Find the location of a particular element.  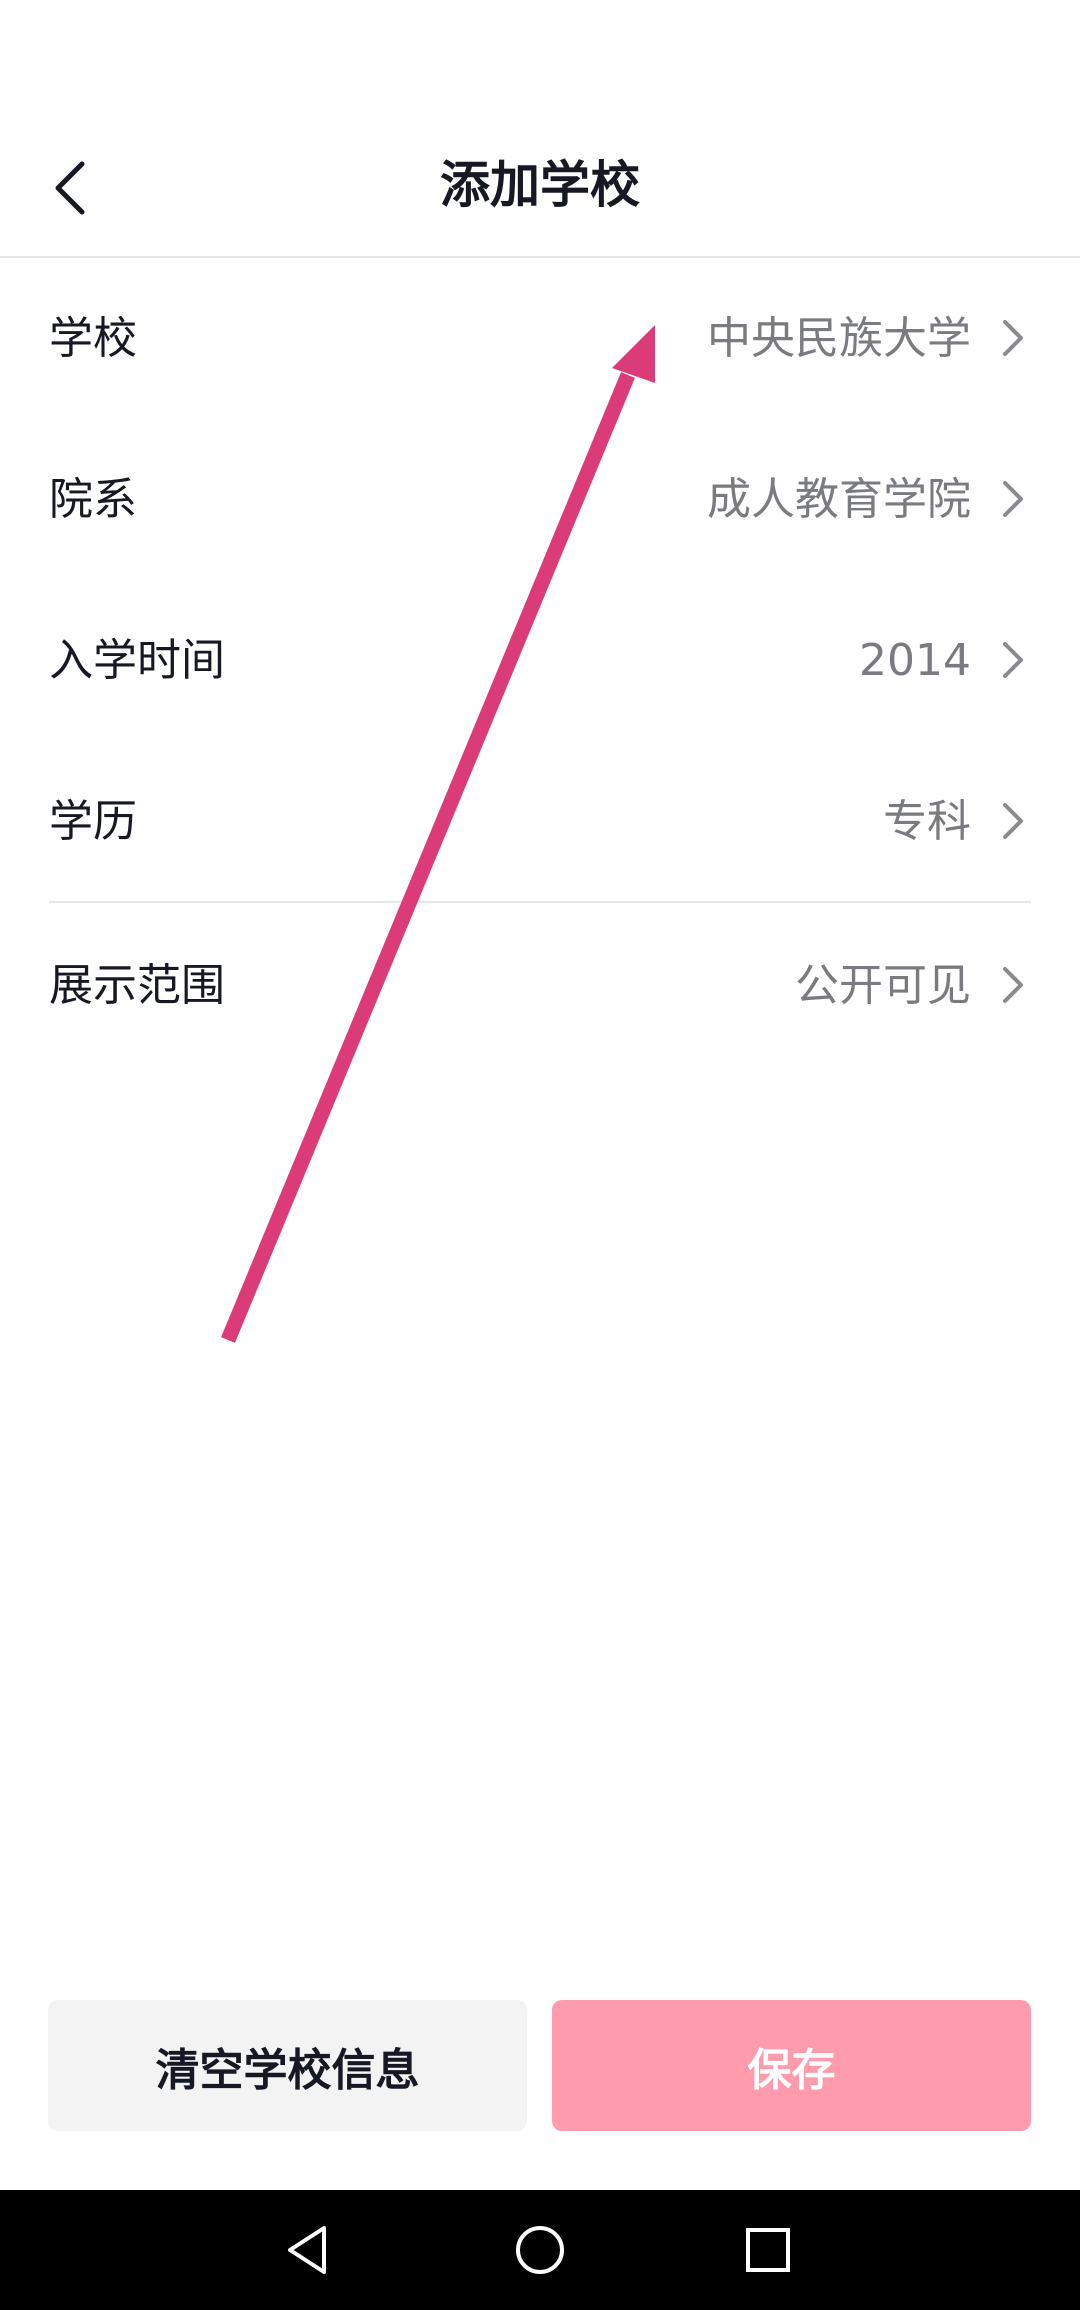

triangle-back-icon is located at coordinates (307, 2250).